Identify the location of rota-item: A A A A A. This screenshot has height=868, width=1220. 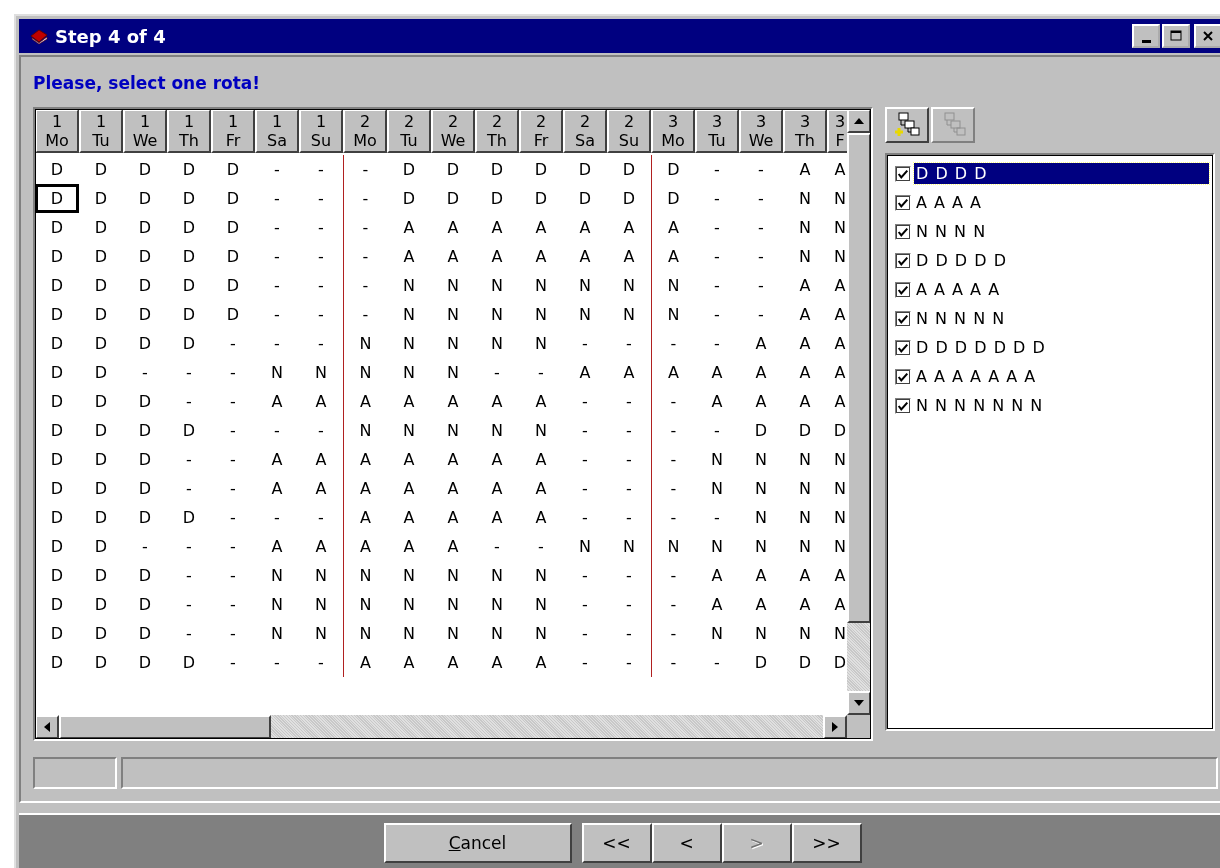
(959, 289).